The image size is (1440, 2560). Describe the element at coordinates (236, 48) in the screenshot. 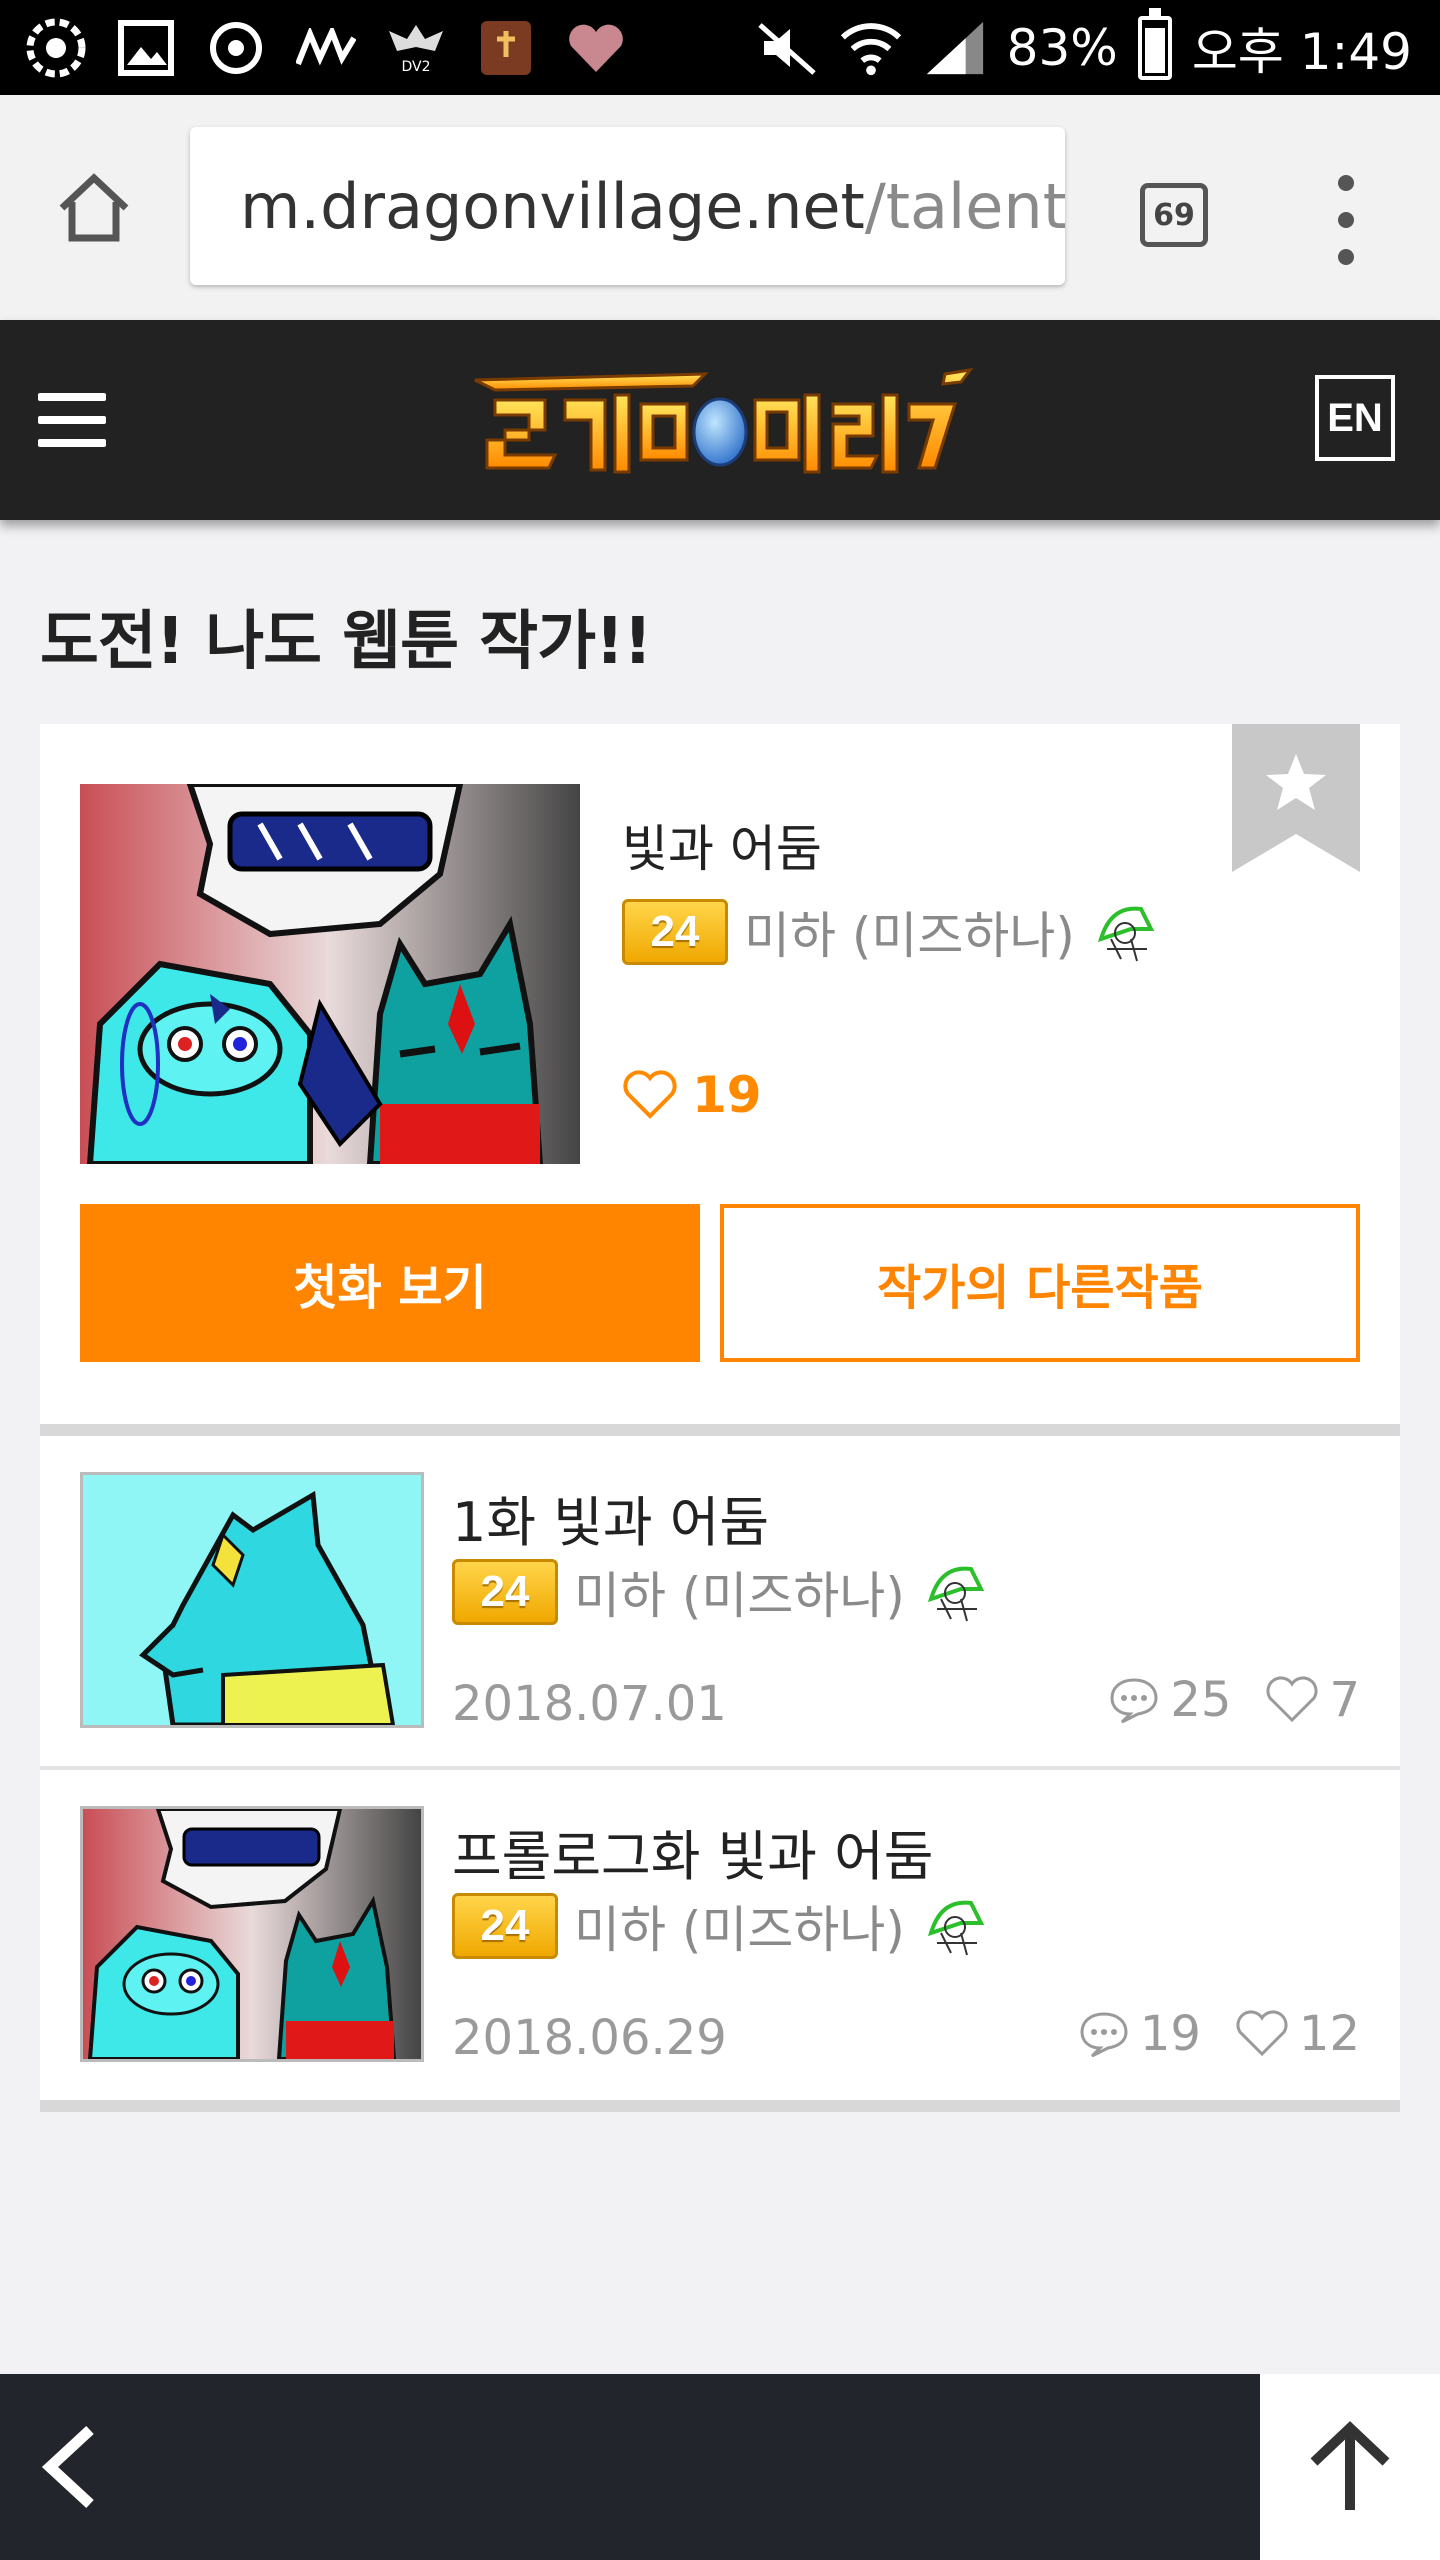

I see `sync-icon` at that location.